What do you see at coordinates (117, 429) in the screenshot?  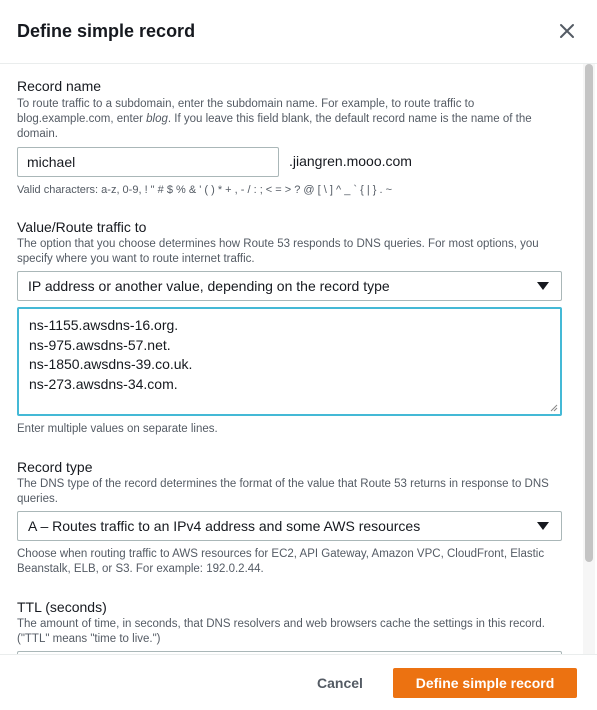 I see `values-hint: Enter multiple values on separate lines.` at bounding box center [117, 429].